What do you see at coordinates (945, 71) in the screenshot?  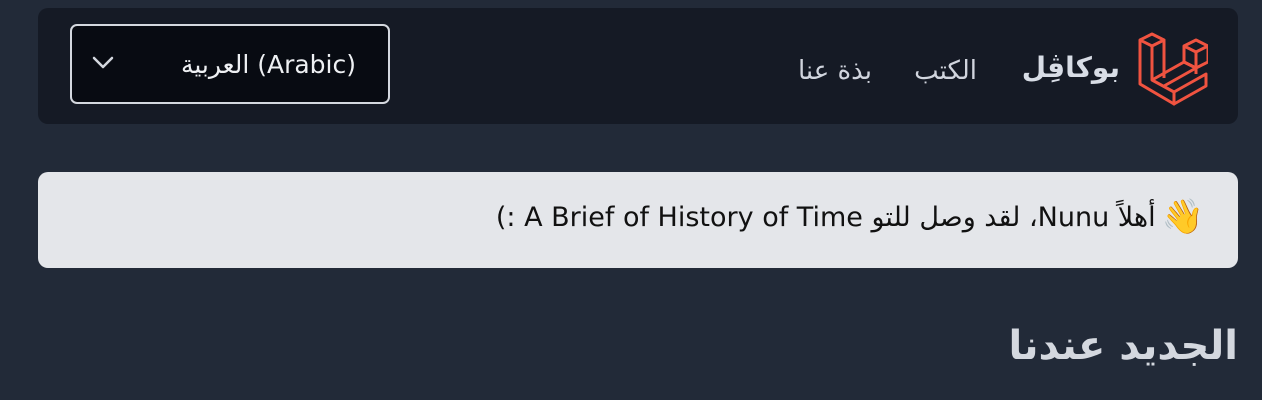 I see `nav-link-books: الكتب` at bounding box center [945, 71].